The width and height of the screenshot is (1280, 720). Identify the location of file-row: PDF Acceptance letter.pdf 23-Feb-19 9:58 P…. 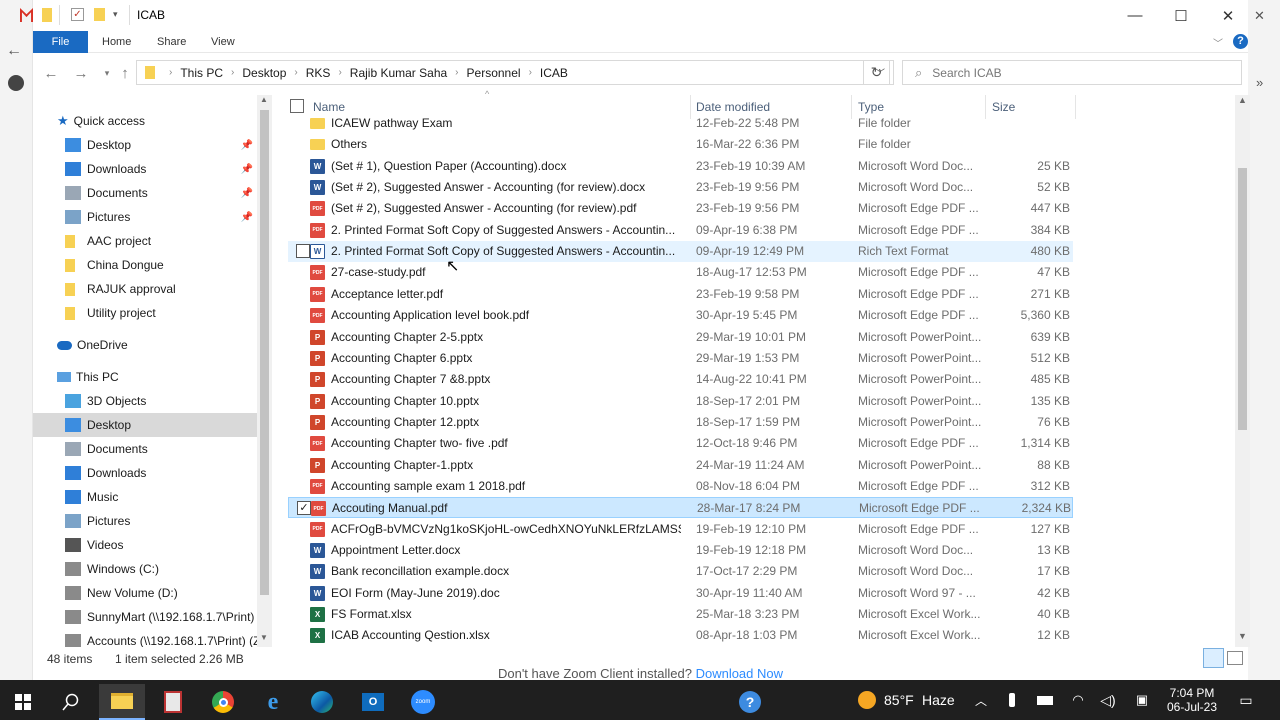
(680, 294).